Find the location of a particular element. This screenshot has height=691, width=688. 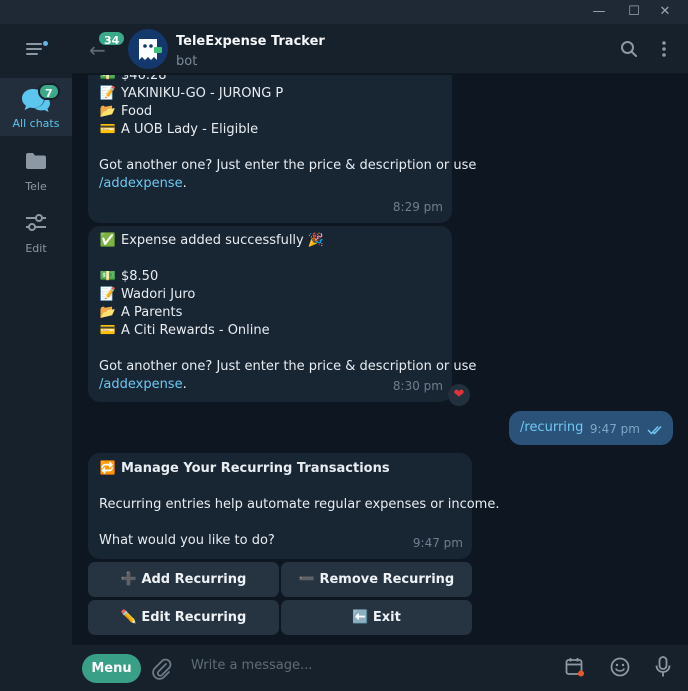

bot-avatar-icon is located at coordinates (150, 49).